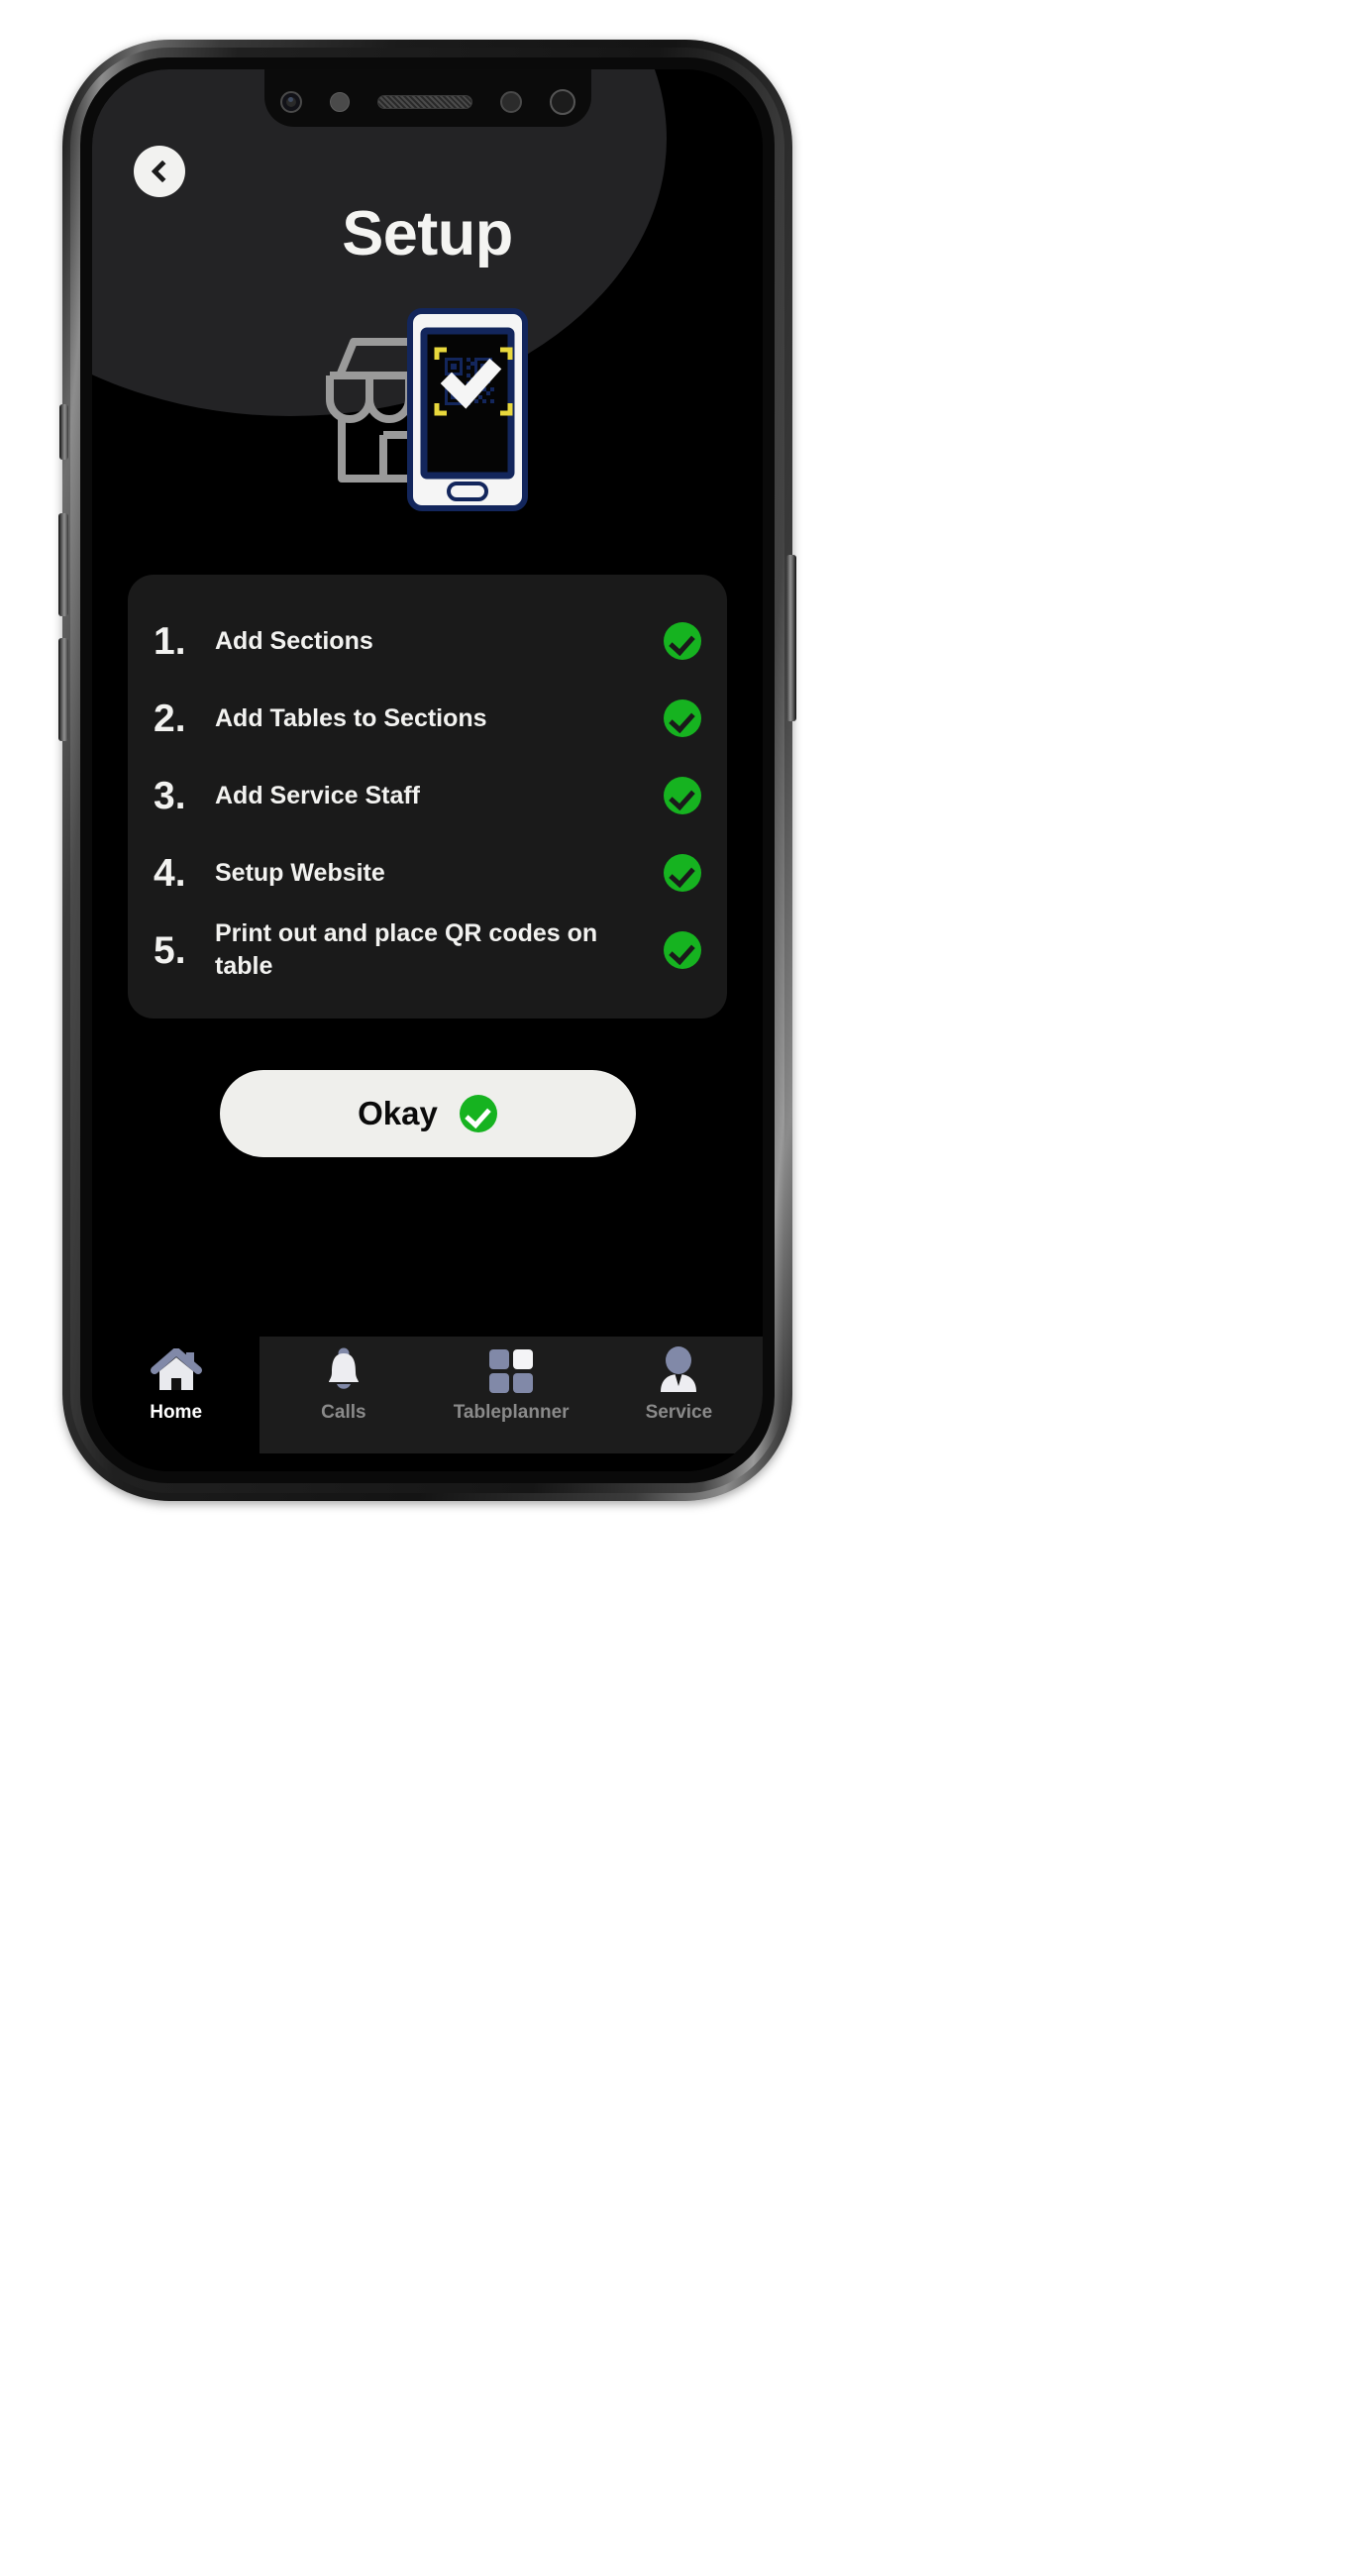 The height and width of the screenshot is (2576, 1355). I want to click on nav-item-label: Service, so click(679, 1412).